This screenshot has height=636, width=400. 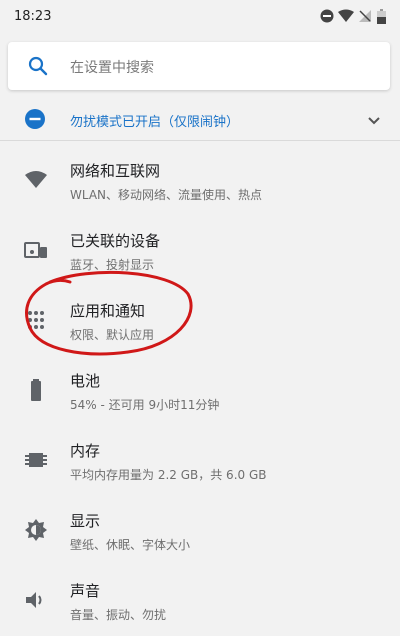 What do you see at coordinates (200, 321) in the screenshot?
I see `settings-item-apps: 应用和通知 权限、默认应用` at bounding box center [200, 321].